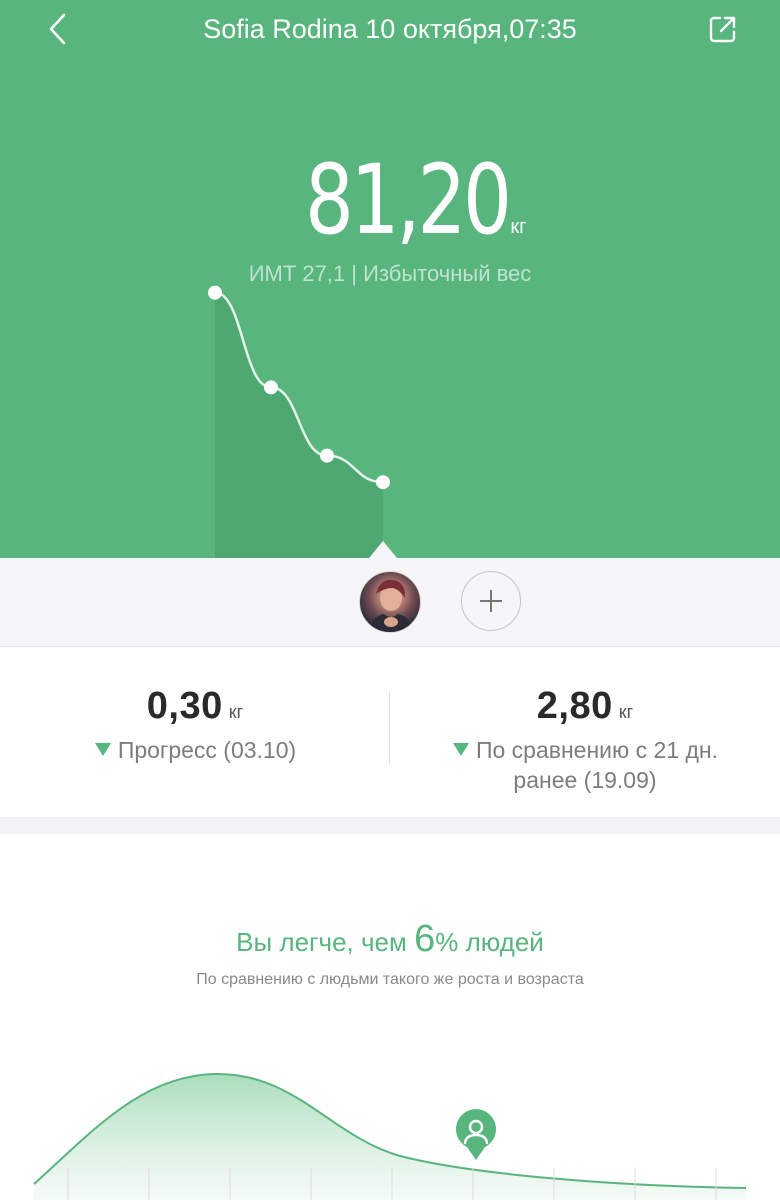 This screenshot has width=780, height=1200. What do you see at coordinates (207, 750) in the screenshot?
I see `progress-label: Прогресс (03.10)` at bounding box center [207, 750].